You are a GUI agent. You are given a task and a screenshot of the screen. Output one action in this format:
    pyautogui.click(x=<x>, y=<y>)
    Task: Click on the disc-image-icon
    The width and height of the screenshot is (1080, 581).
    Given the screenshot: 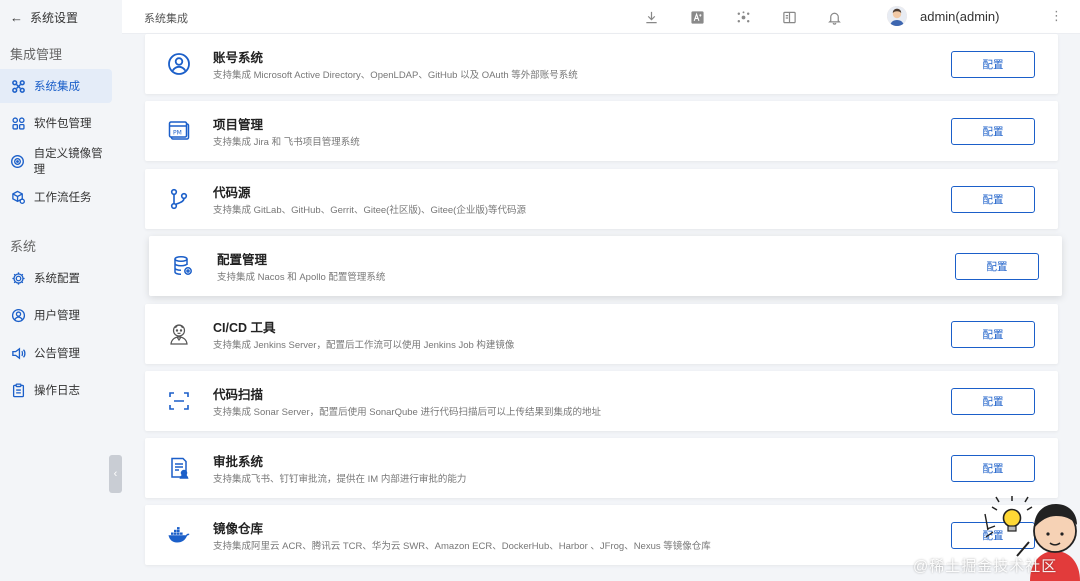 What is the action you would take?
    pyautogui.click(x=18, y=161)
    